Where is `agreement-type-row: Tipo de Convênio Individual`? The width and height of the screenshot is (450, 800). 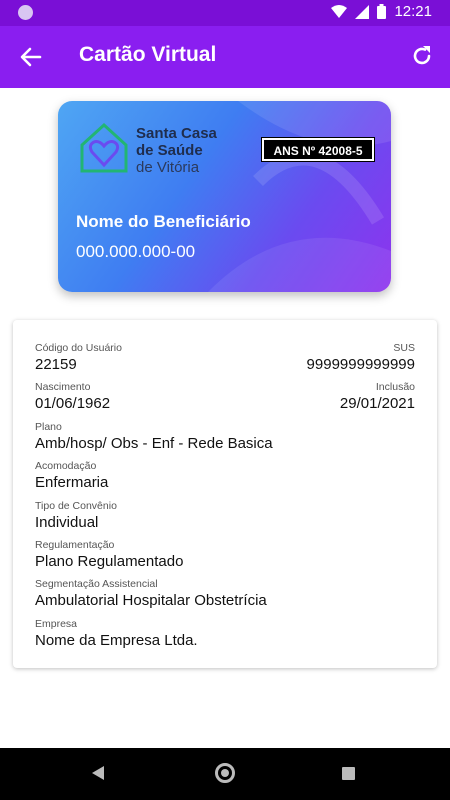 agreement-type-row: Tipo de Convênio Individual is located at coordinates (225, 515).